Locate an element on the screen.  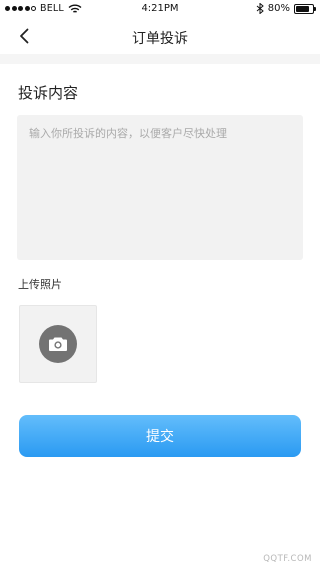
page-title: 订单投诉 is located at coordinates (160, 39).